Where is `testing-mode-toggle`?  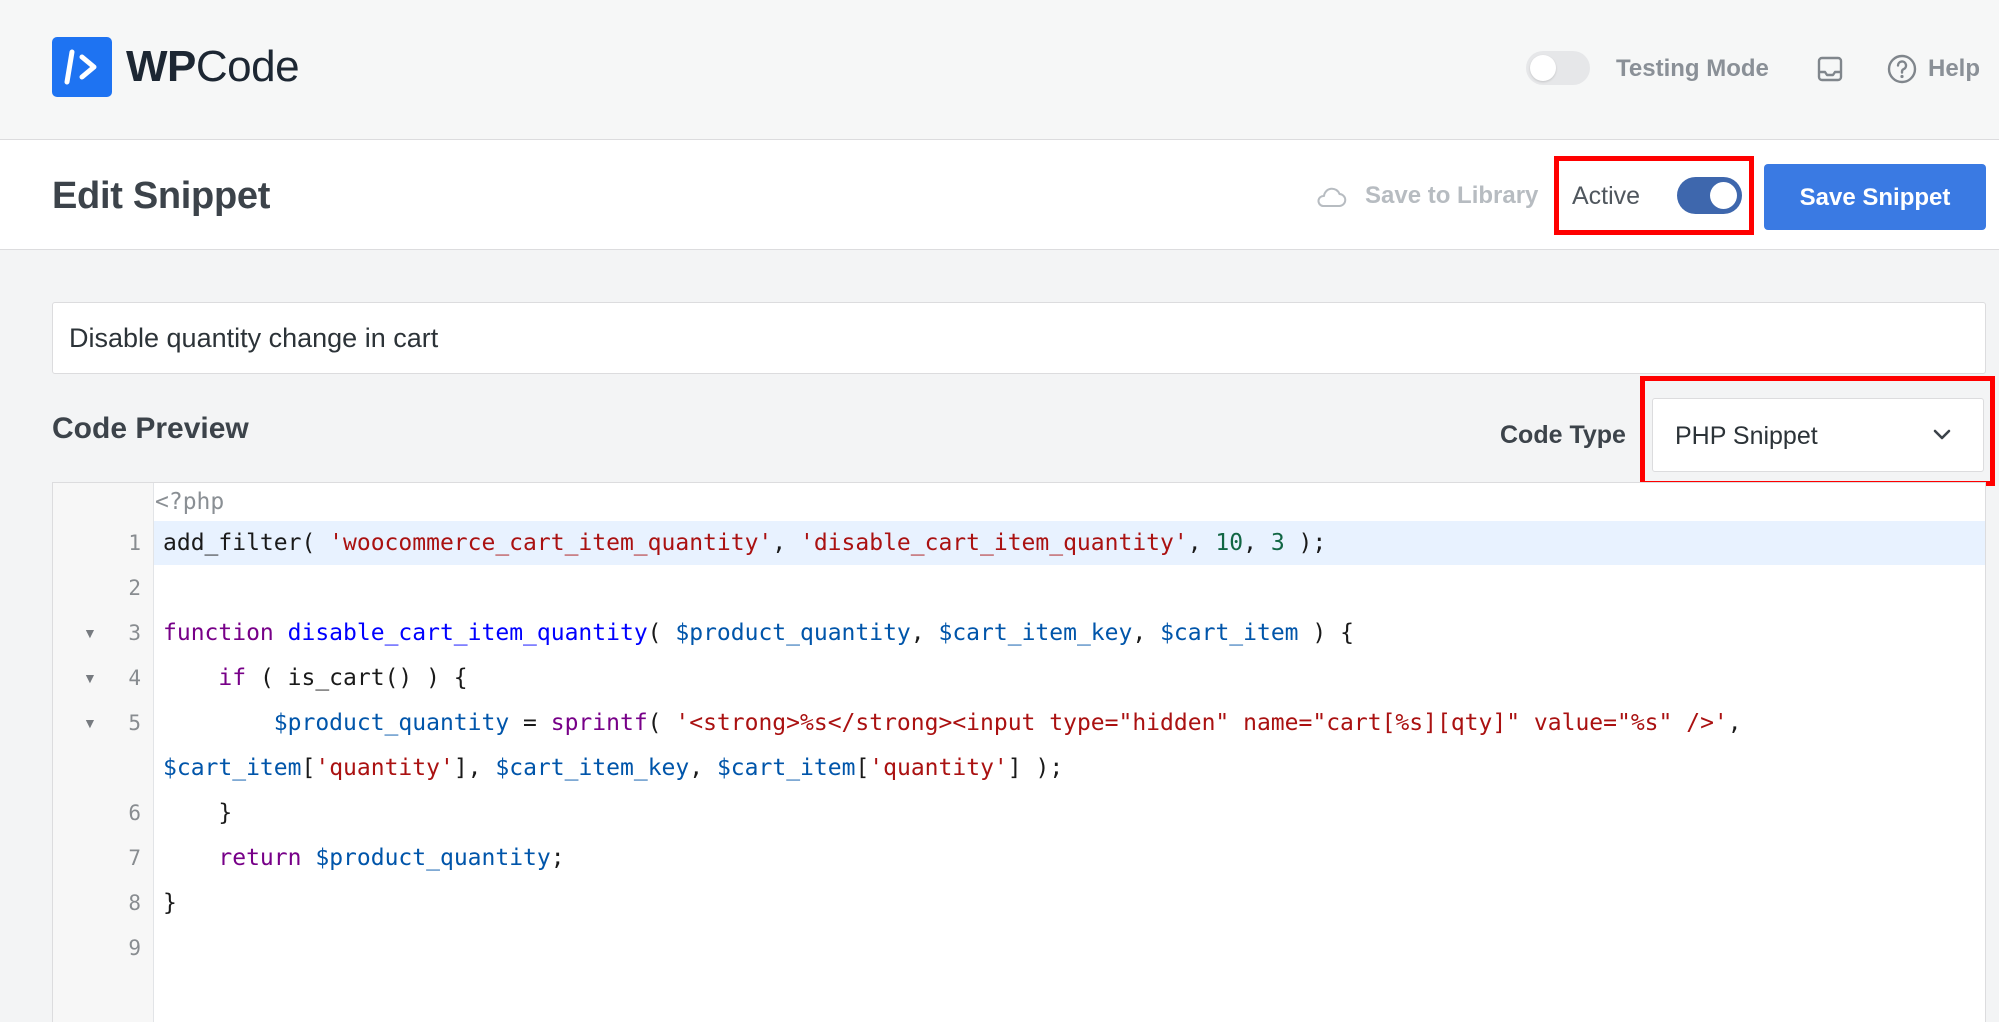
testing-mode-toggle is located at coordinates (1558, 68).